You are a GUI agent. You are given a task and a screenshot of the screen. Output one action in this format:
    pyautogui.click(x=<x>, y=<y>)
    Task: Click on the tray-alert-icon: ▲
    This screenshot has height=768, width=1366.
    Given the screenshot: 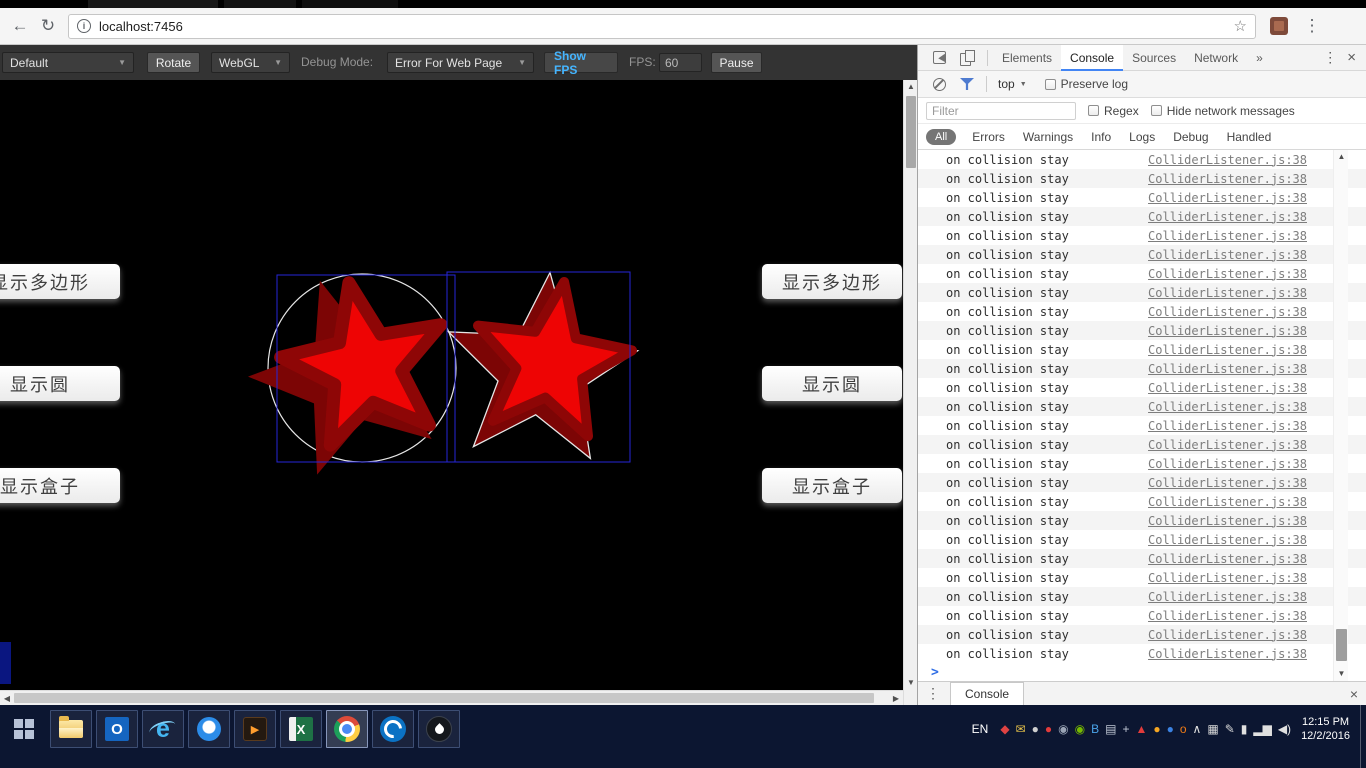 What is the action you would take?
    pyautogui.click(x=1141, y=729)
    